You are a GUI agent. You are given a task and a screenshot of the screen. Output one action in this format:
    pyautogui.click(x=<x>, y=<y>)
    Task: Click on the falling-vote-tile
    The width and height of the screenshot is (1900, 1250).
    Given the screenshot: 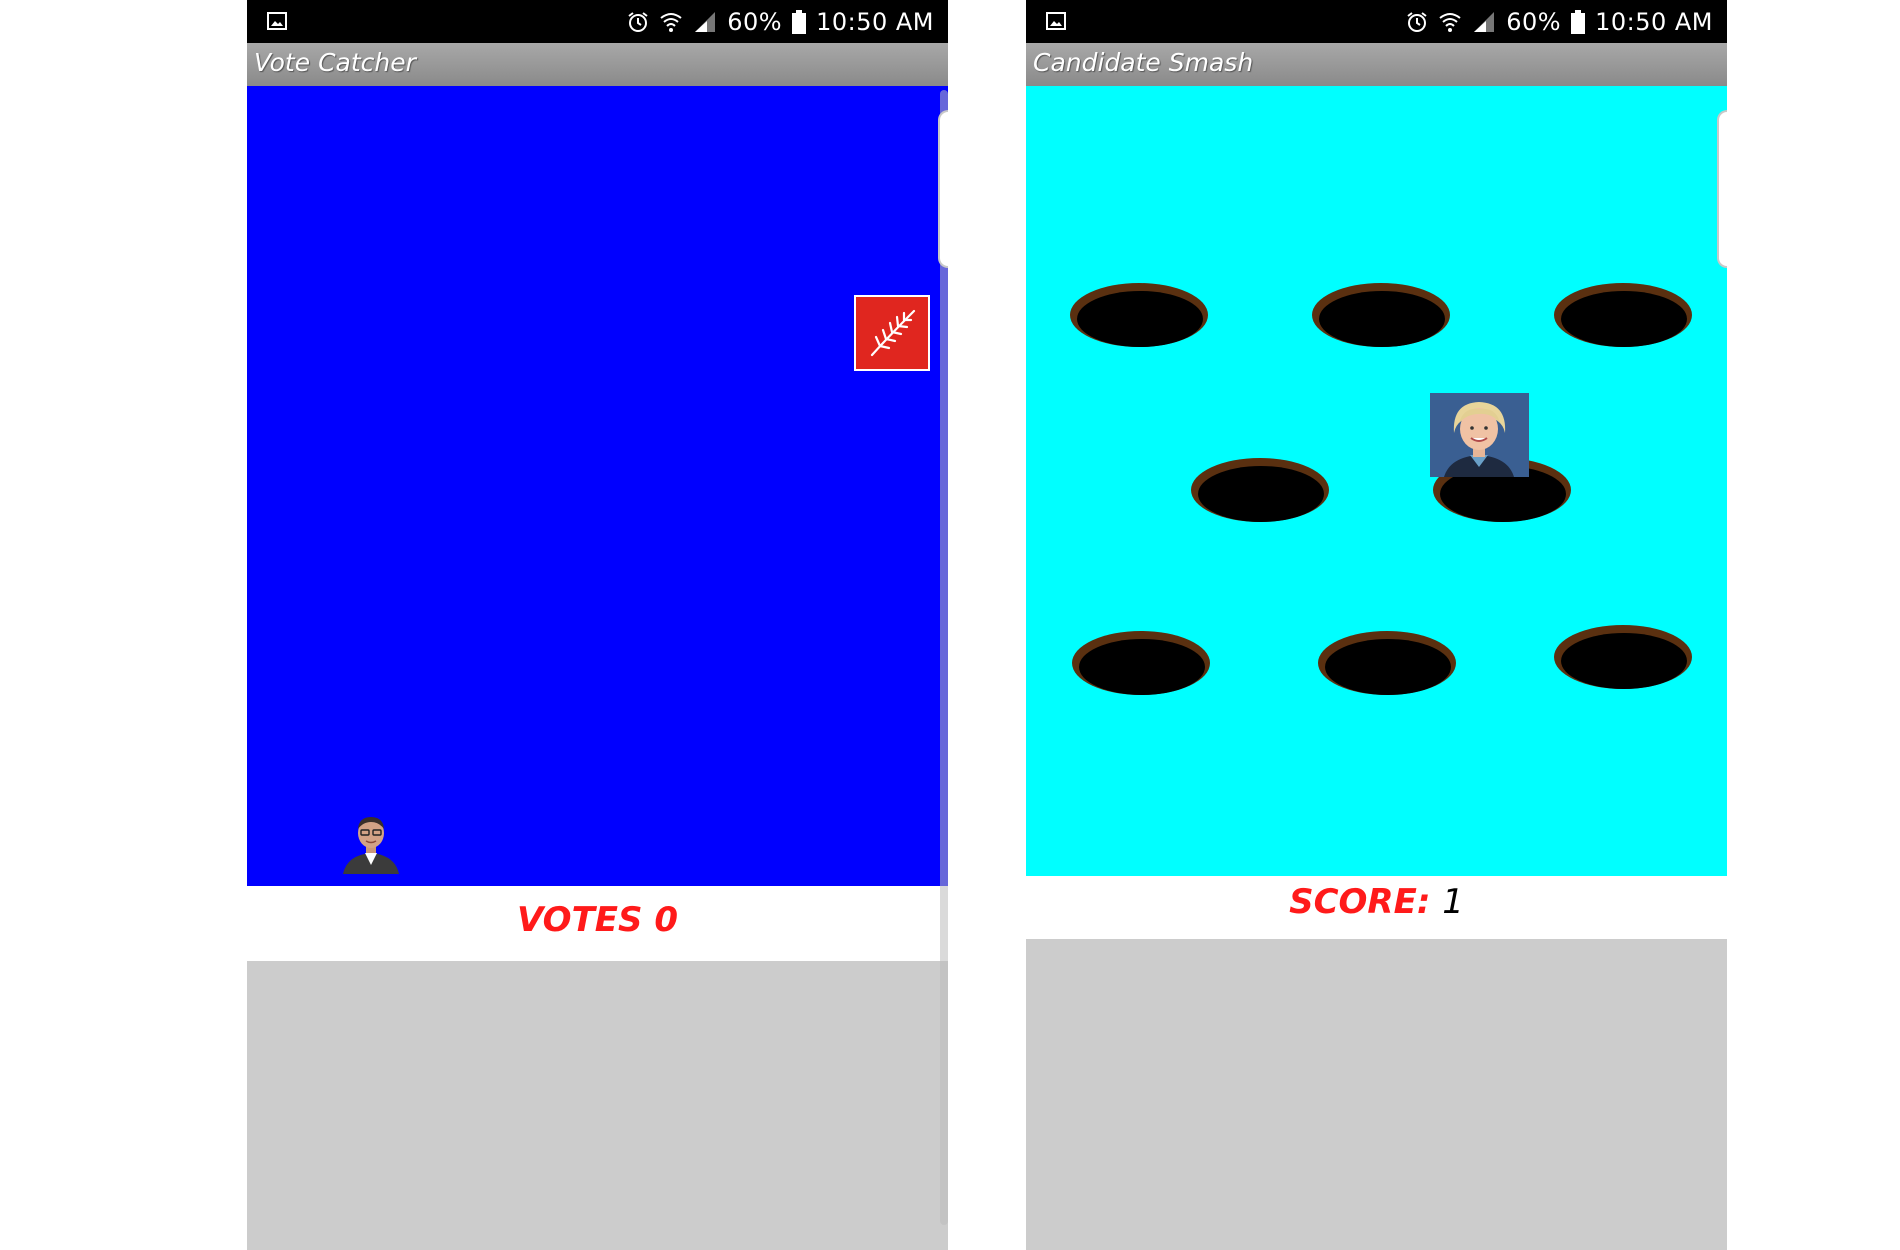 What is the action you would take?
    pyautogui.click(x=892, y=333)
    